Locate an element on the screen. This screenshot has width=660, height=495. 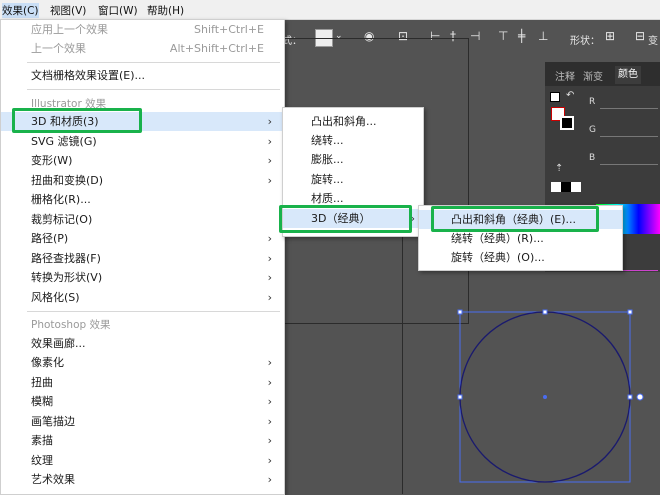
default-colors-icon is located at coordinates (555, 97).